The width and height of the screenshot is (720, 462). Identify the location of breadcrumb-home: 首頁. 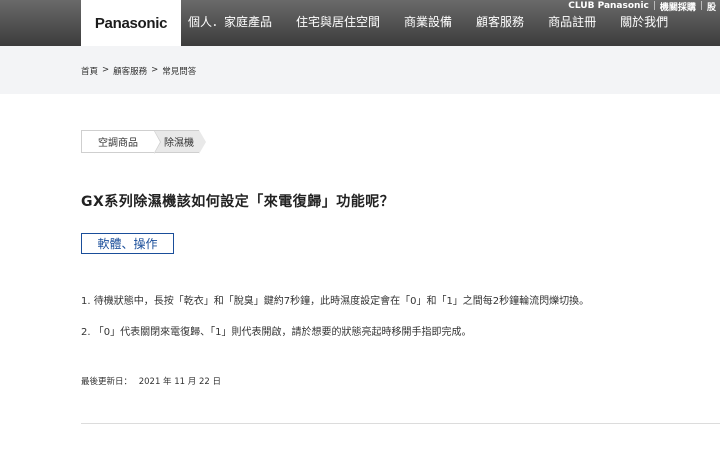
(89, 71).